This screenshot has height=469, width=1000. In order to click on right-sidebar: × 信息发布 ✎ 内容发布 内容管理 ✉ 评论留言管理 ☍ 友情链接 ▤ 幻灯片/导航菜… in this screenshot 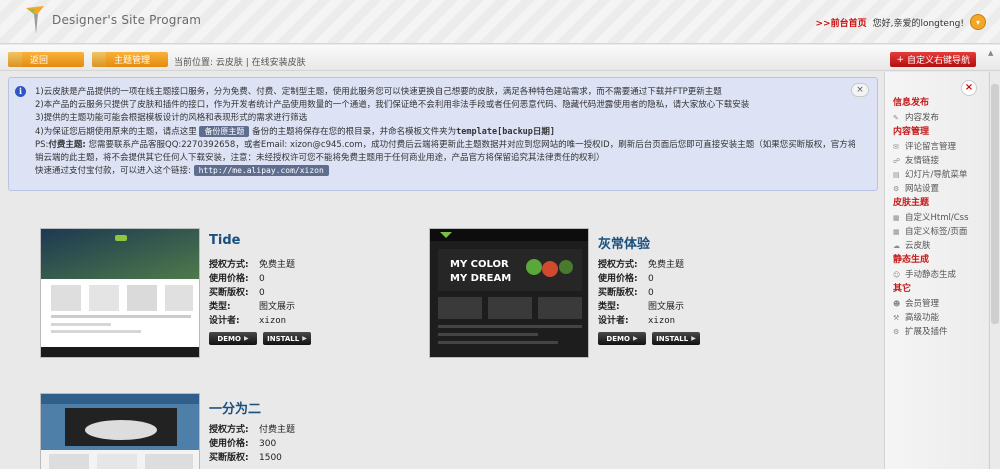, I will do `click(936, 270)`.